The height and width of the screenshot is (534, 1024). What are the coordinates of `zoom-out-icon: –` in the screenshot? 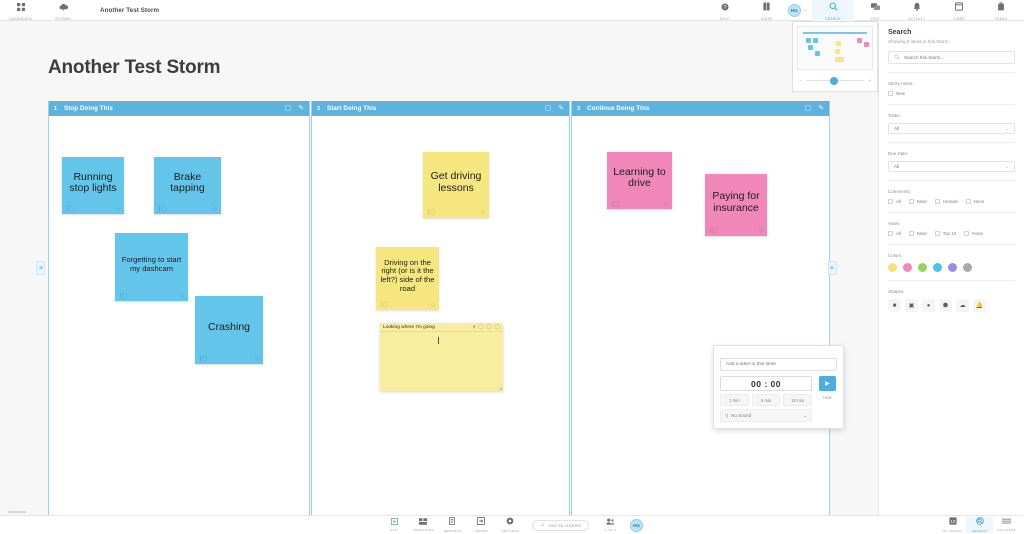 It's located at (800, 81).